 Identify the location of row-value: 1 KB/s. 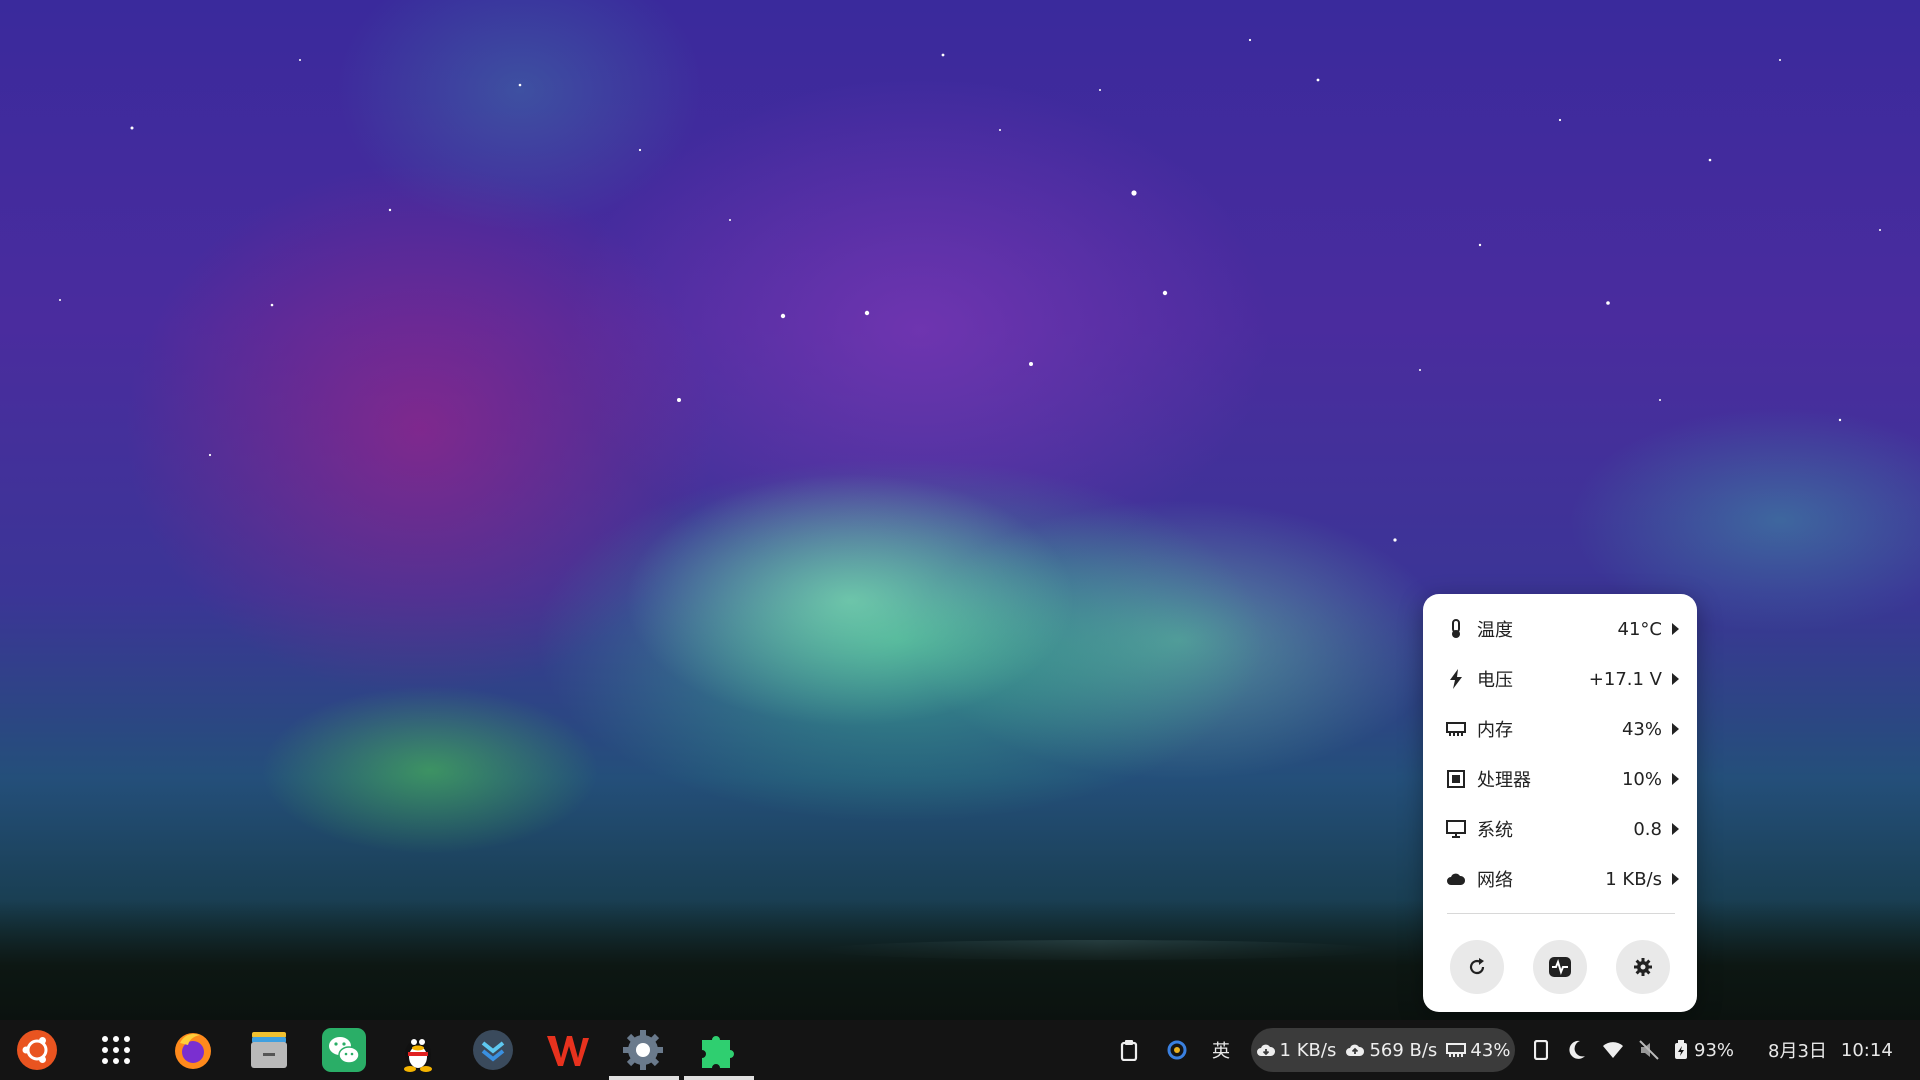
(1633, 879).